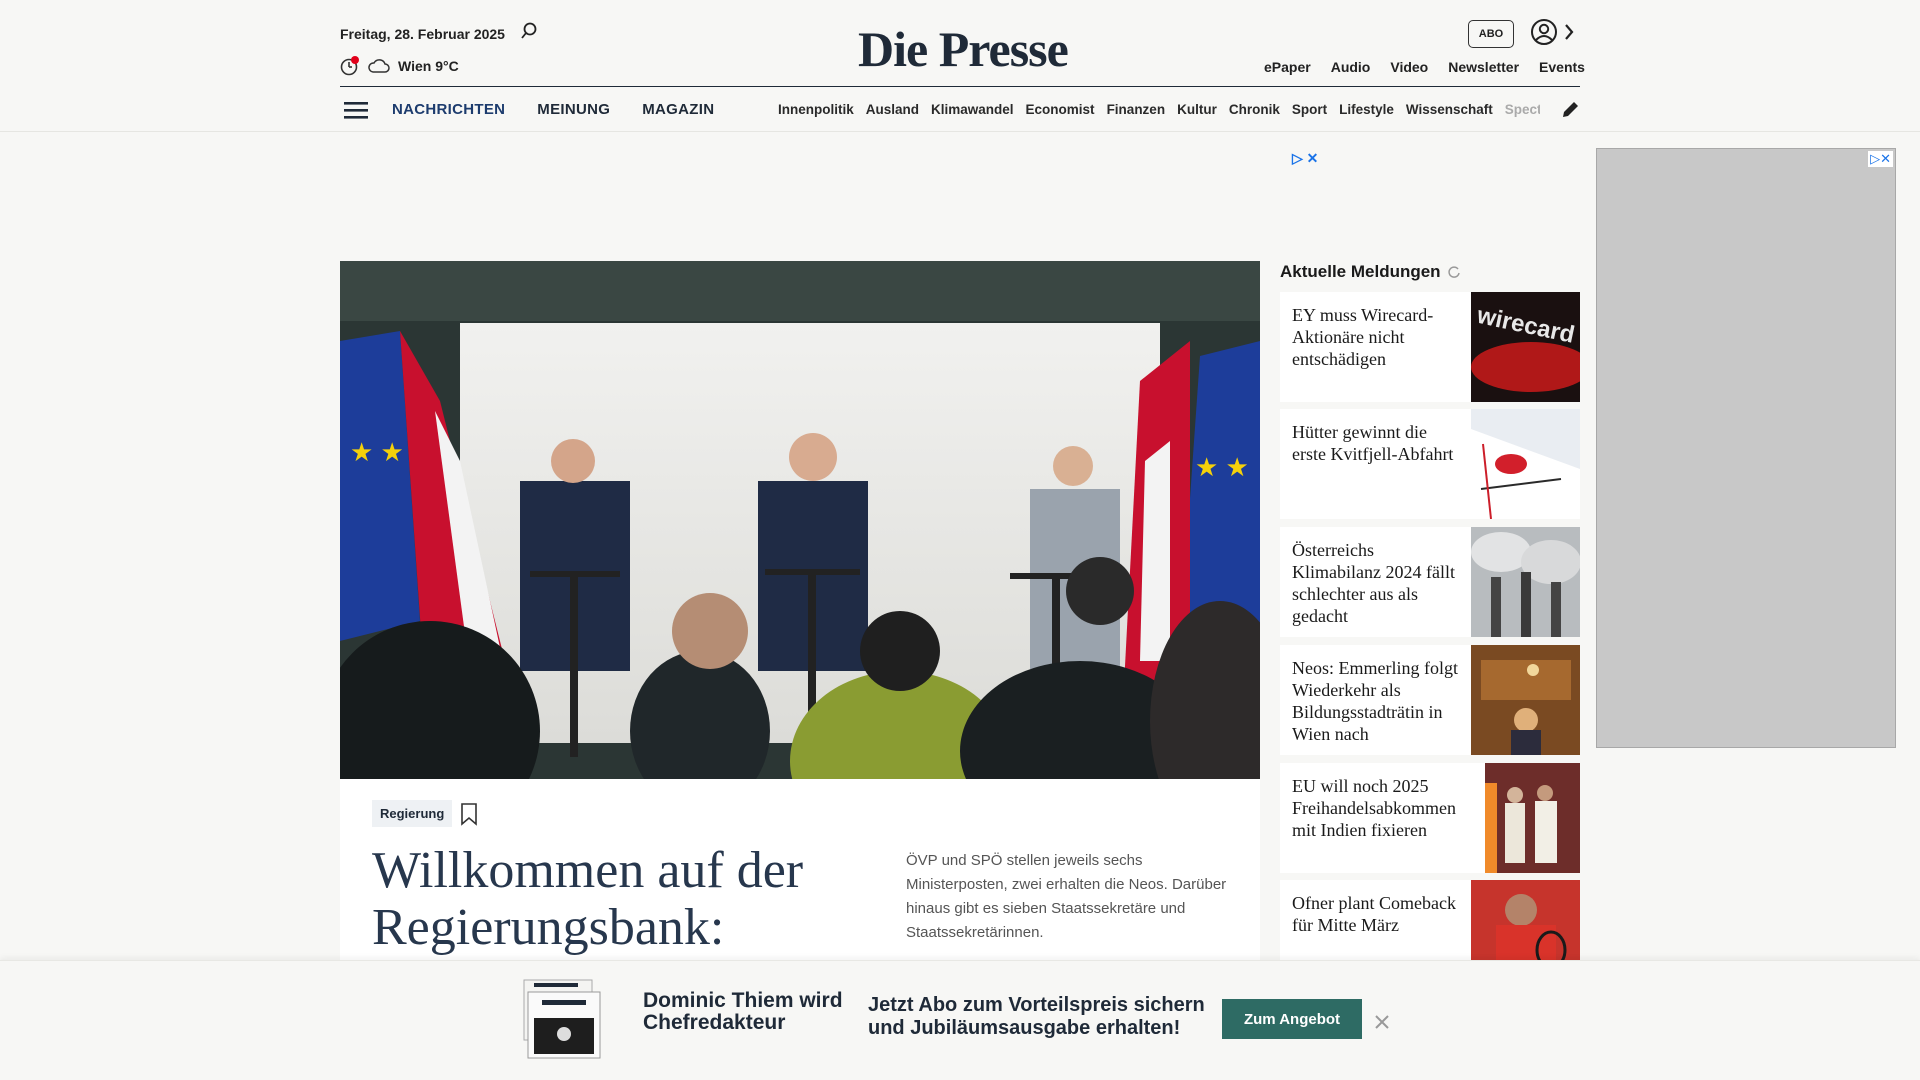 The width and height of the screenshot is (1920, 1080). What do you see at coordinates (1254, 109) in the screenshot?
I see `section-chronik: Chronik` at bounding box center [1254, 109].